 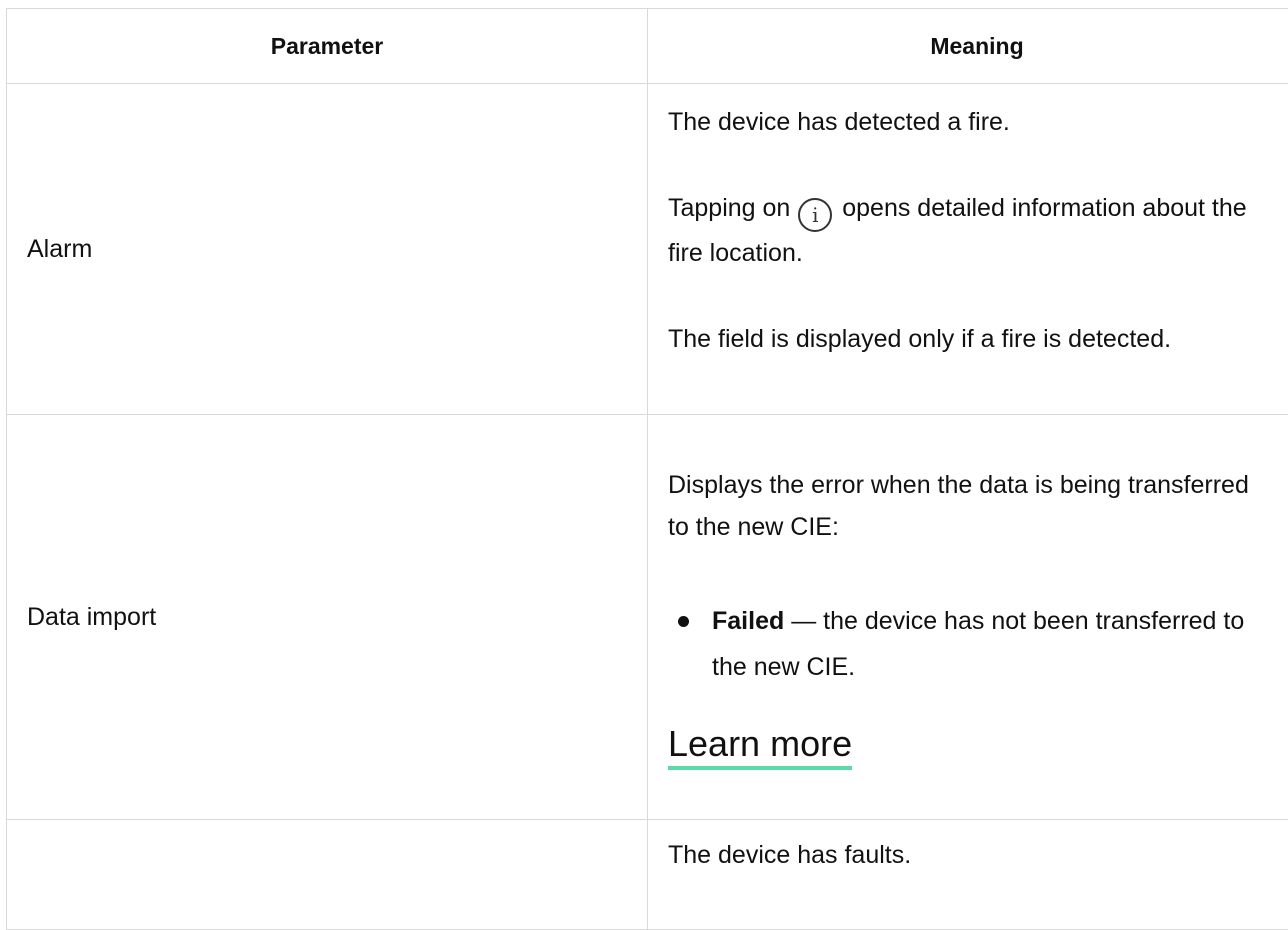 What do you see at coordinates (327, 46) in the screenshot?
I see `parameter-column-header: Parameter` at bounding box center [327, 46].